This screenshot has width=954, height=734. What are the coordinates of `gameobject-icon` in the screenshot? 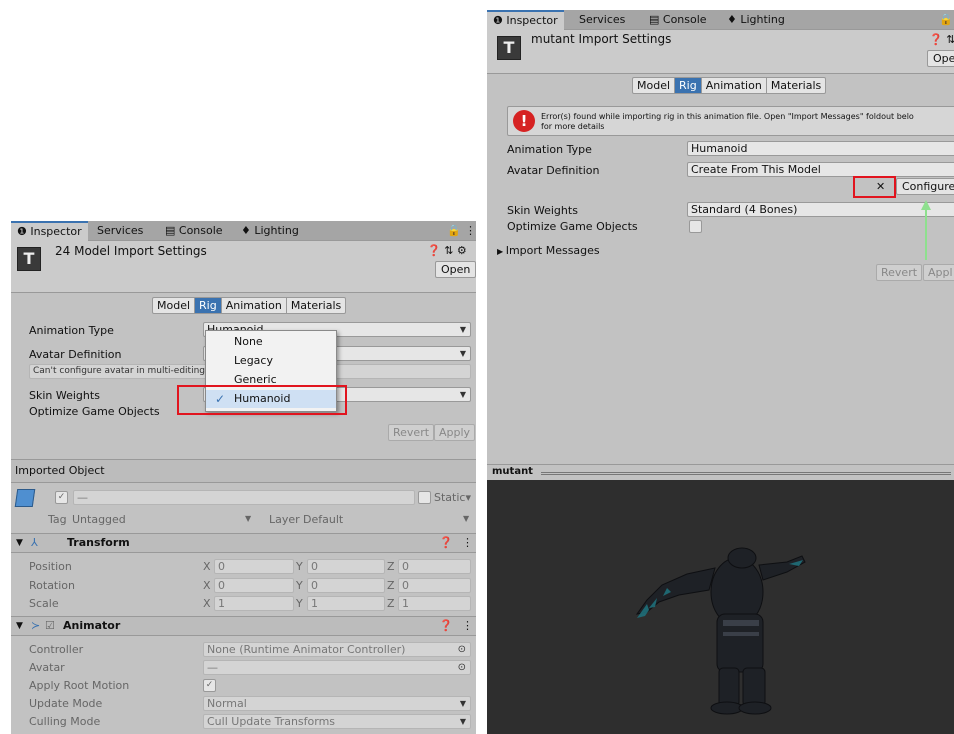 It's located at (25, 498).